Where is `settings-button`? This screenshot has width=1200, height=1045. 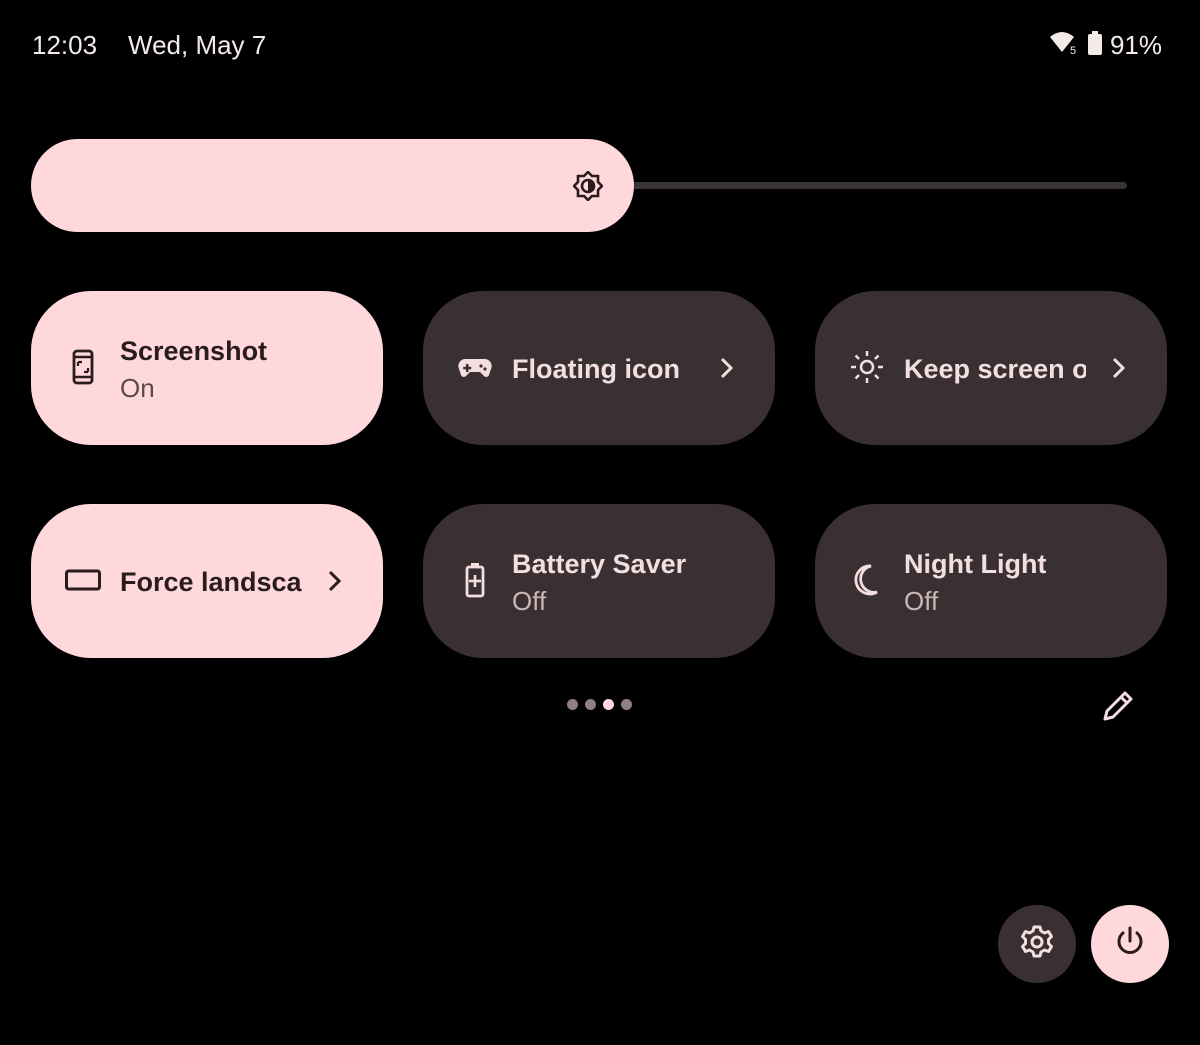 settings-button is located at coordinates (1037, 944).